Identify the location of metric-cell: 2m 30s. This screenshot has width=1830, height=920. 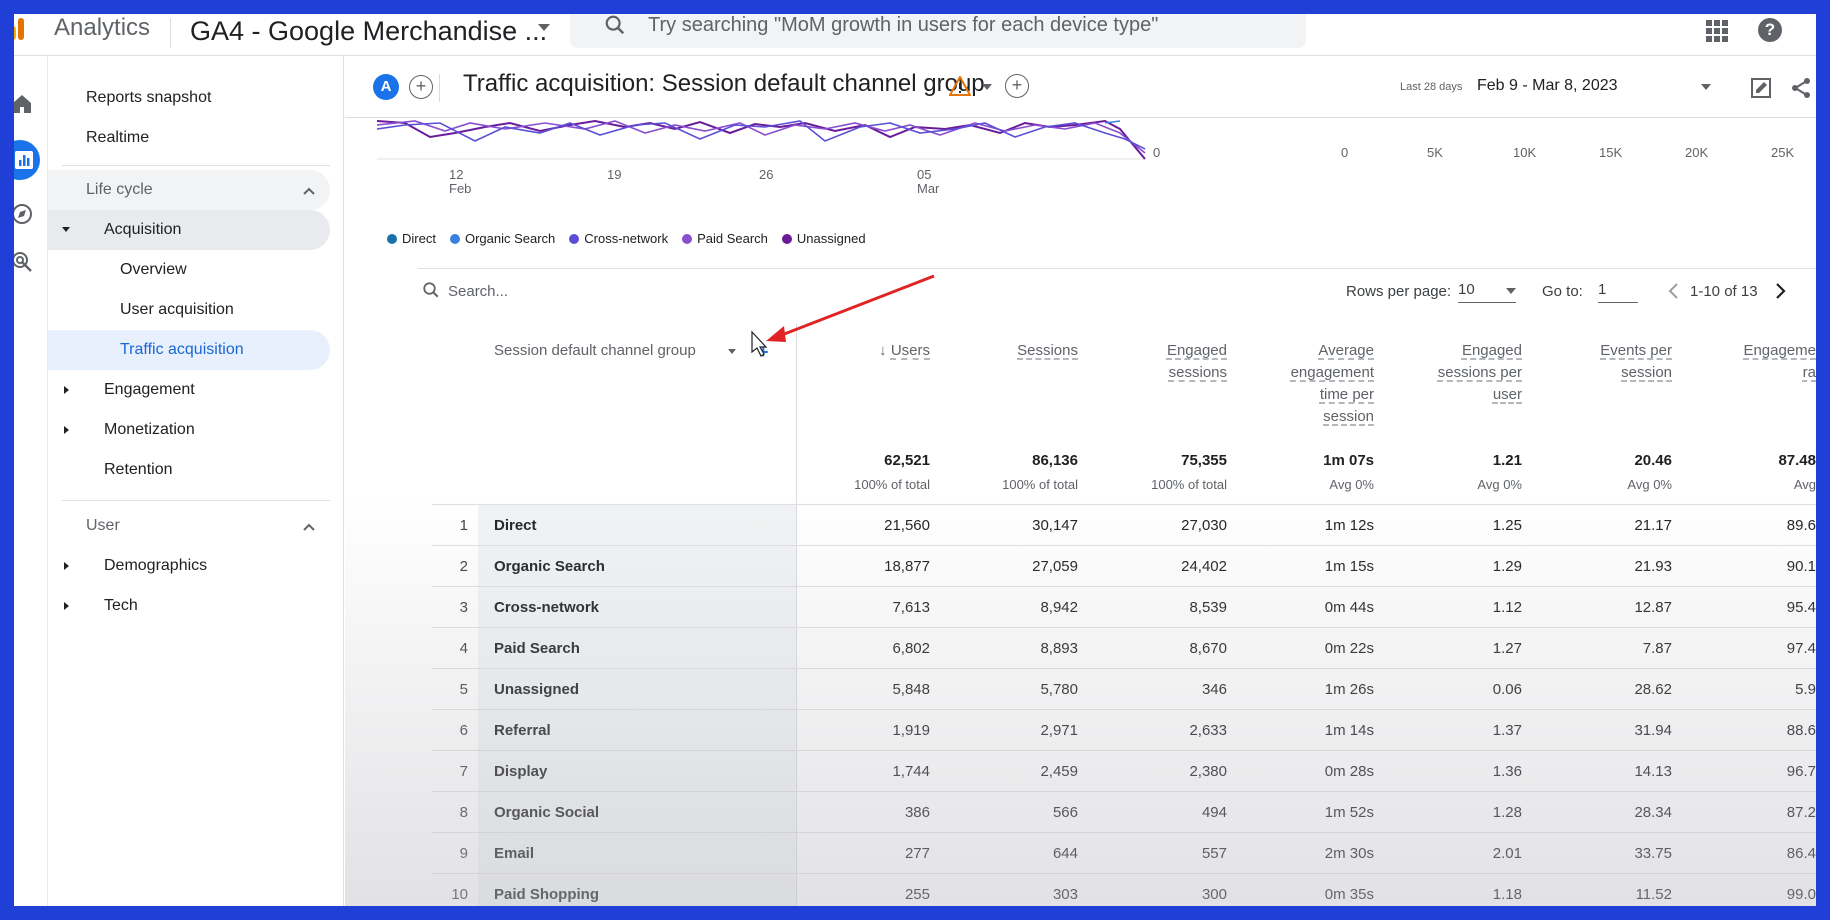
(1349, 853).